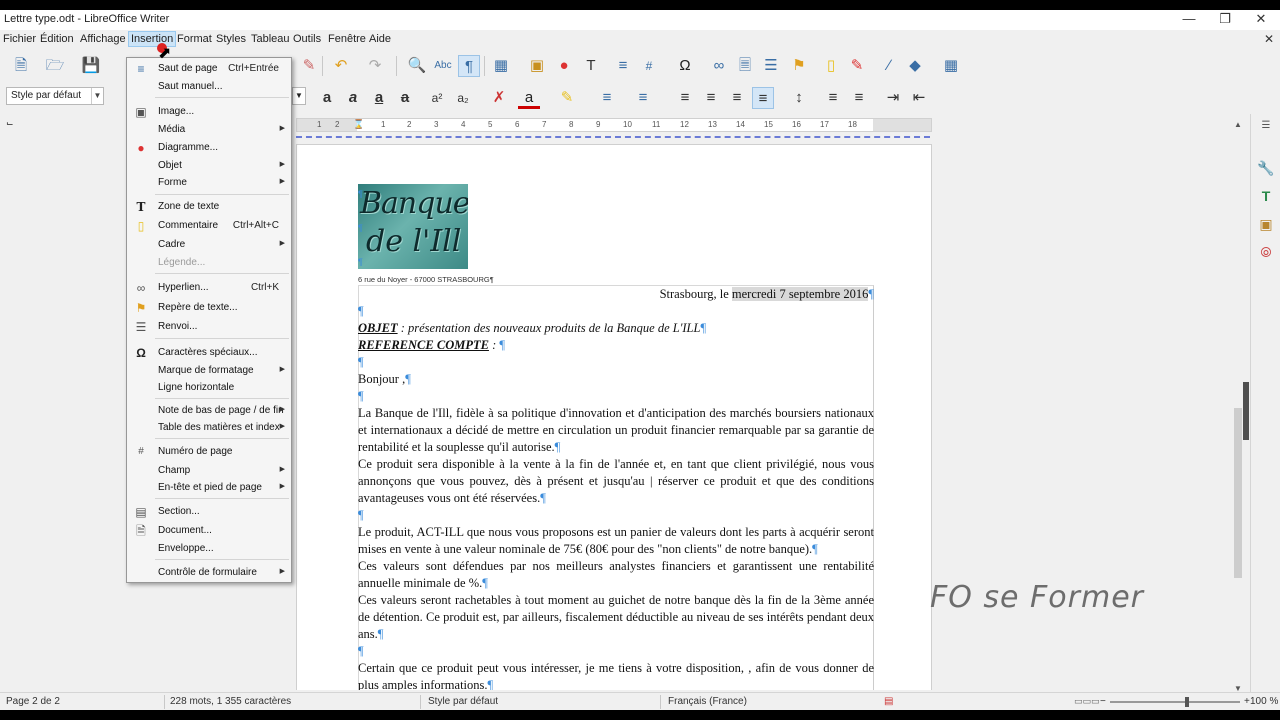  Describe the element at coordinates (91, 66) in the screenshot. I see `save-icon: 💾` at that location.